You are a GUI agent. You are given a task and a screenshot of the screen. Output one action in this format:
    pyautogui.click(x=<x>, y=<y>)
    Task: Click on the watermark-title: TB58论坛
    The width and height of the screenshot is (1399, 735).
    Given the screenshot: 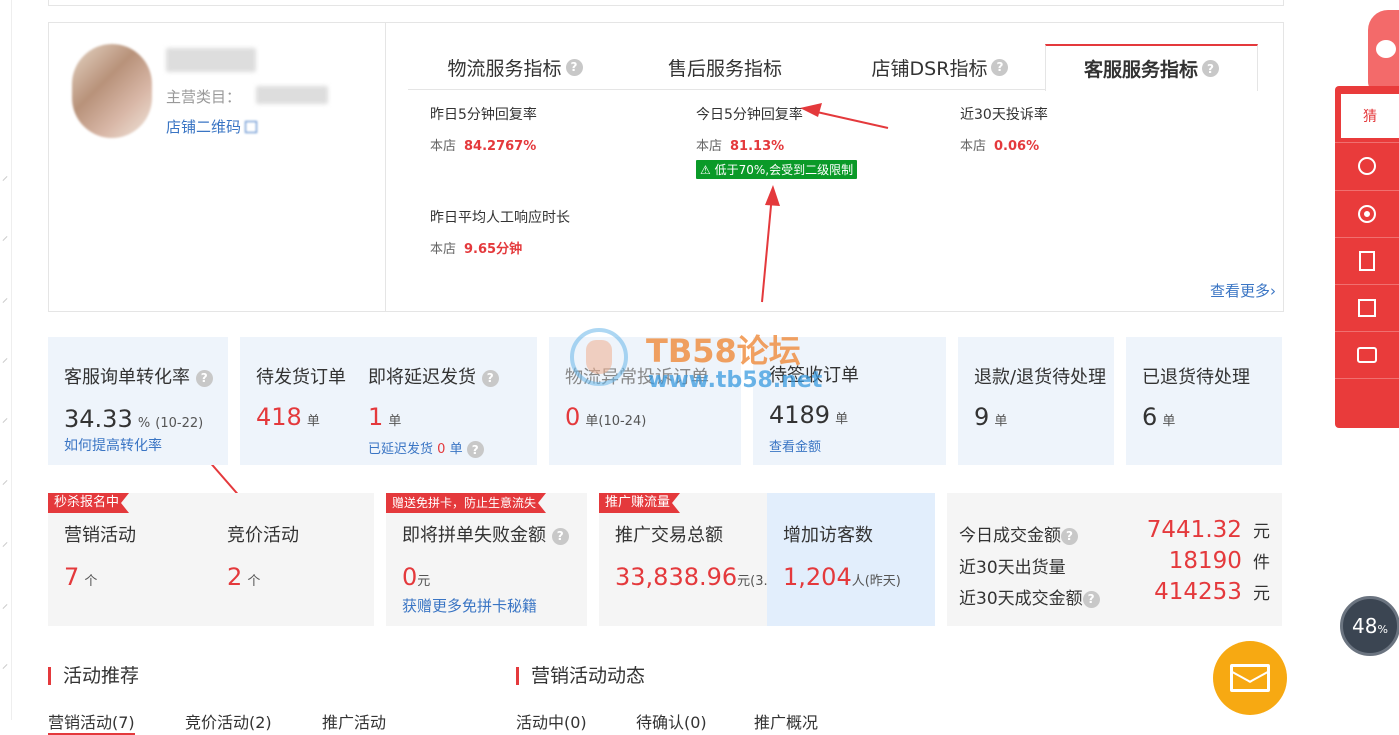 What is the action you would take?
    pyautogui.click(x=723, y=351)
    